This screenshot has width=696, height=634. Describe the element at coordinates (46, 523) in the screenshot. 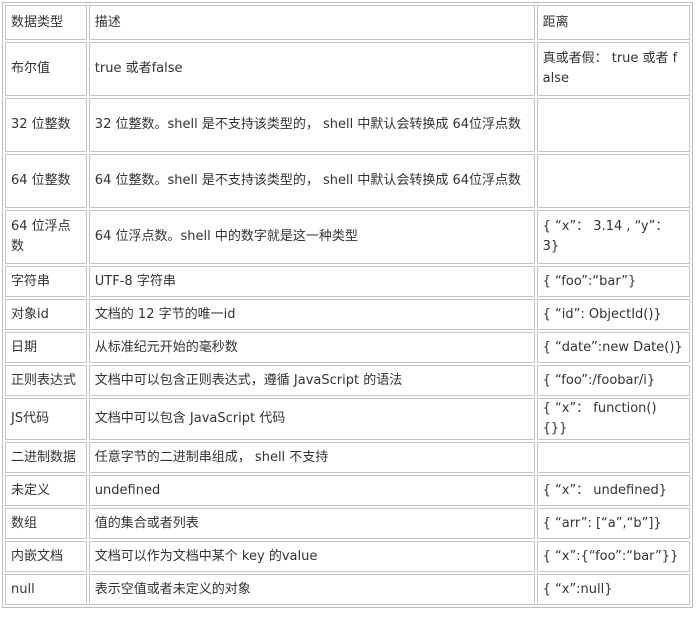

I see `type-cell: 数组` at that location.